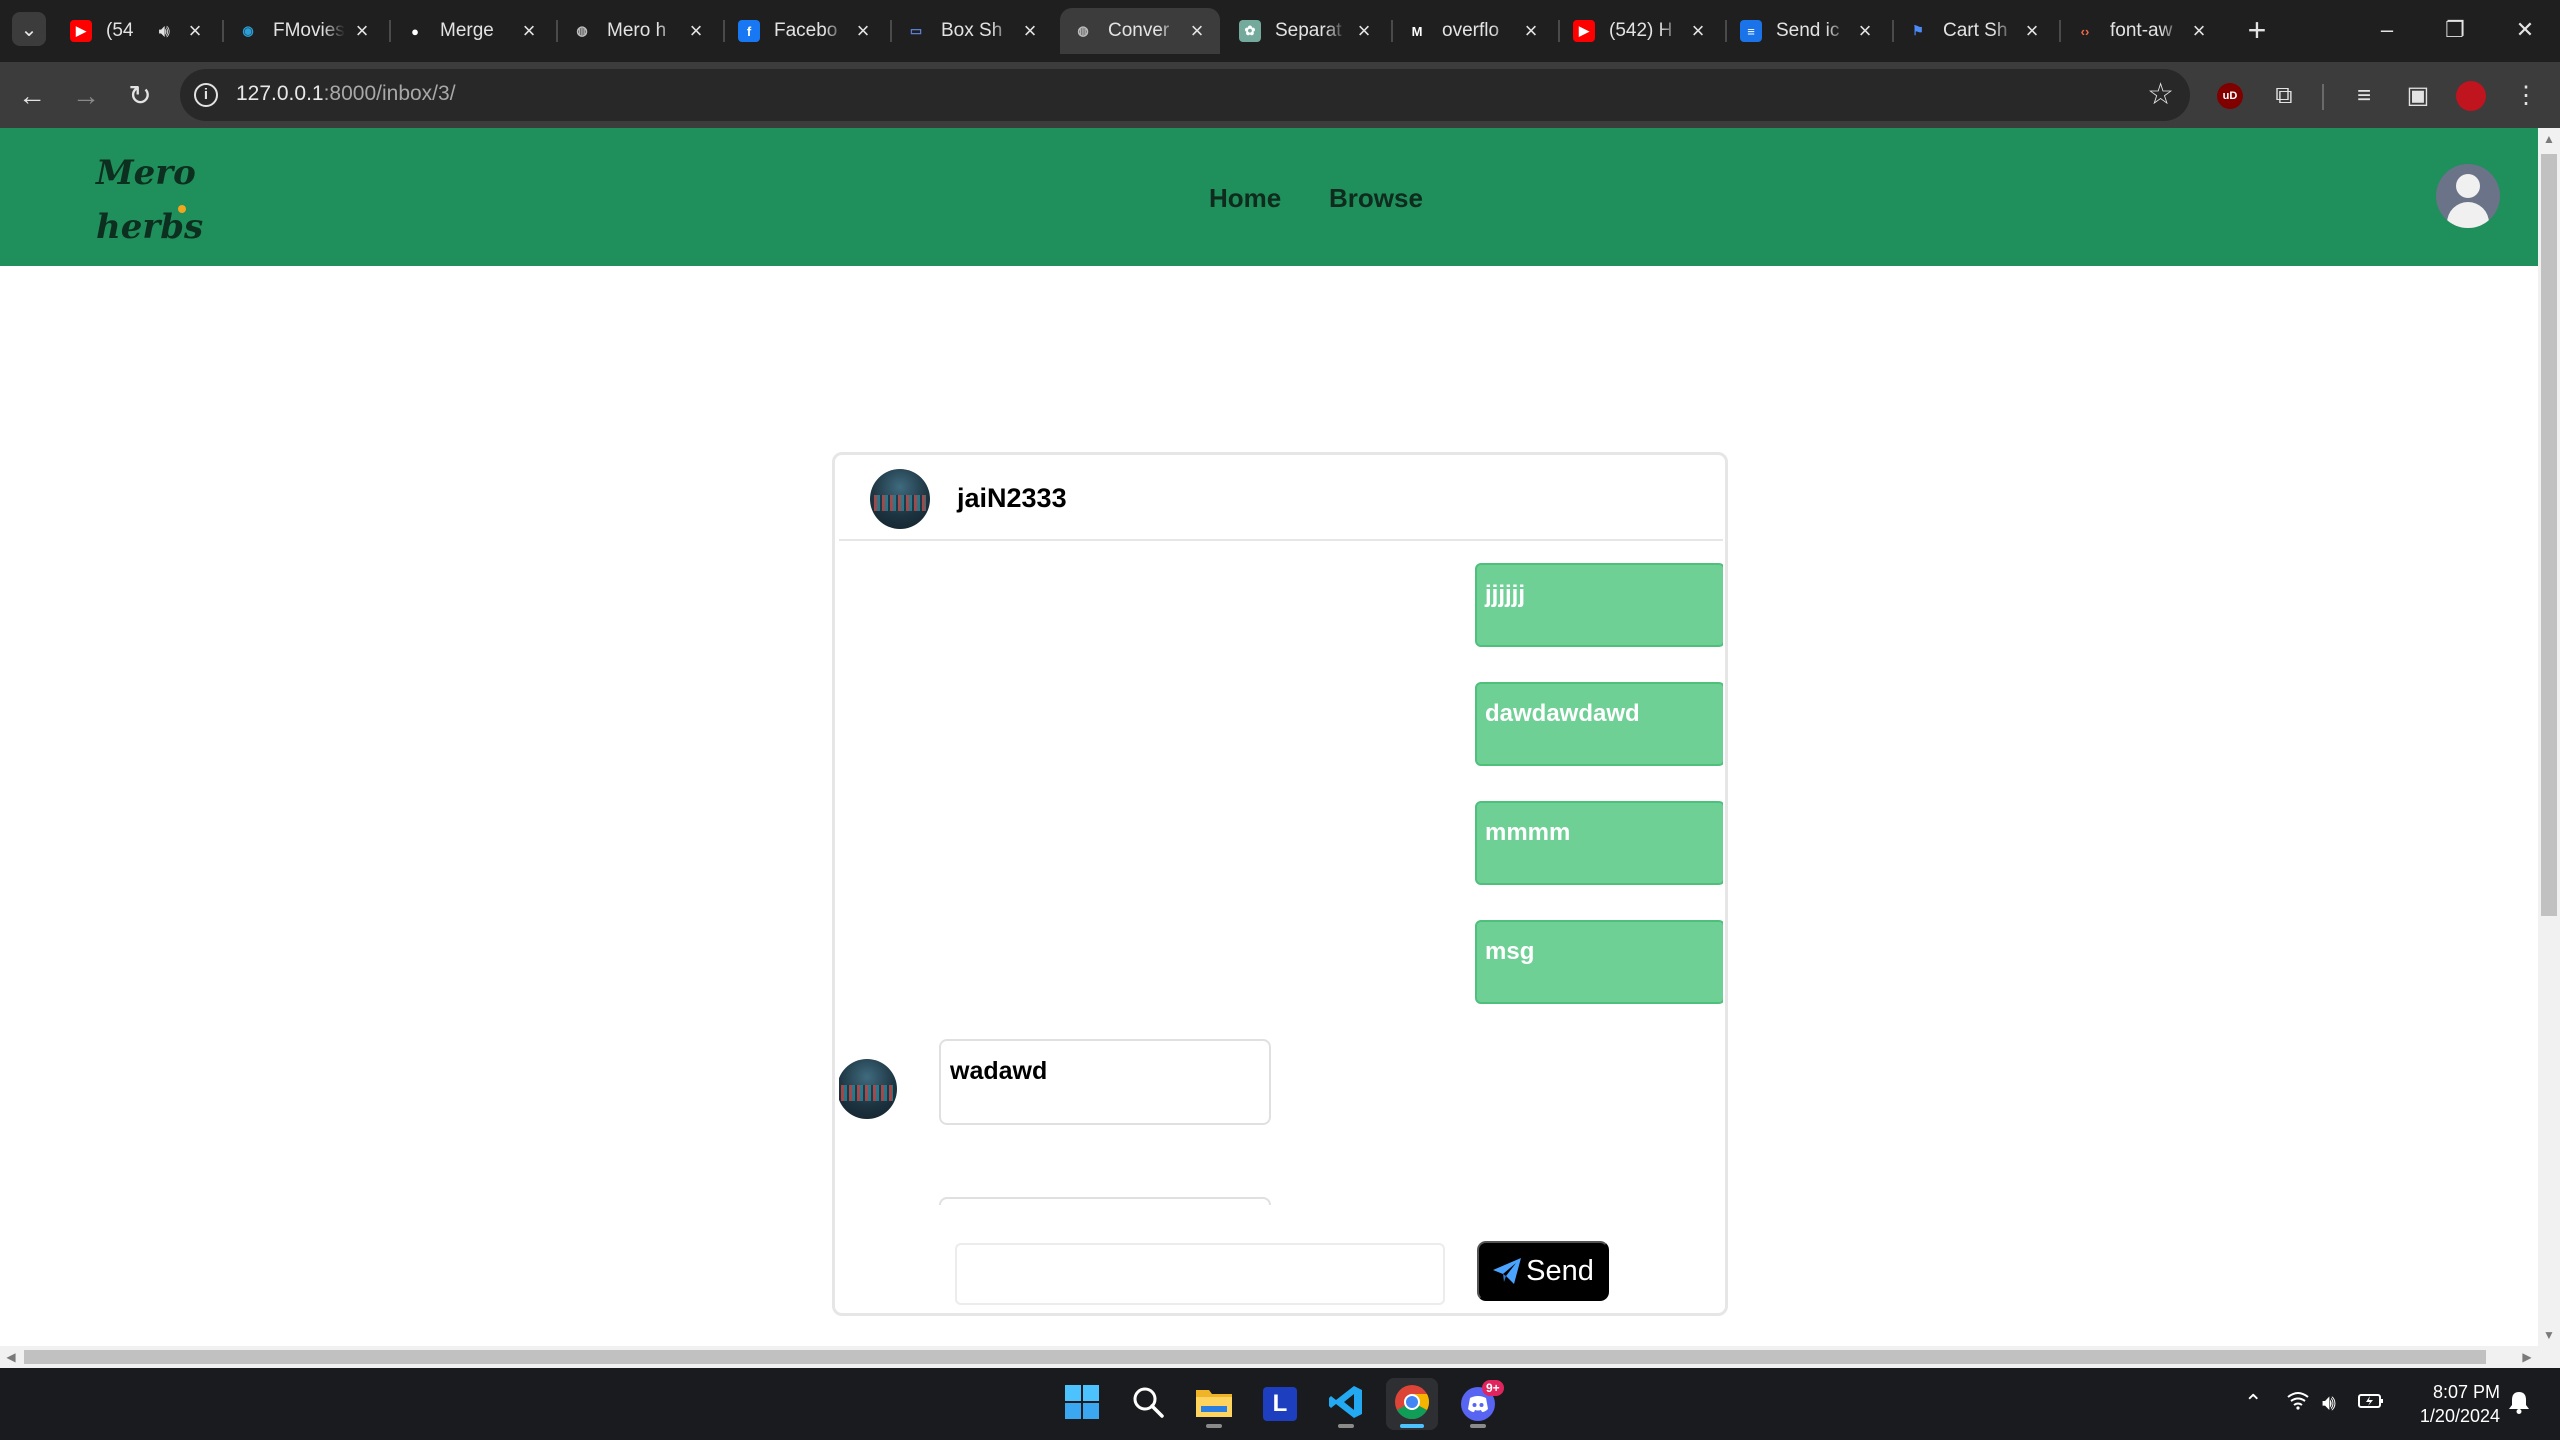 The height and width of the screenshot is (1440, 2560). I want to click on browser-profile-avatar, so click(2471, 96).